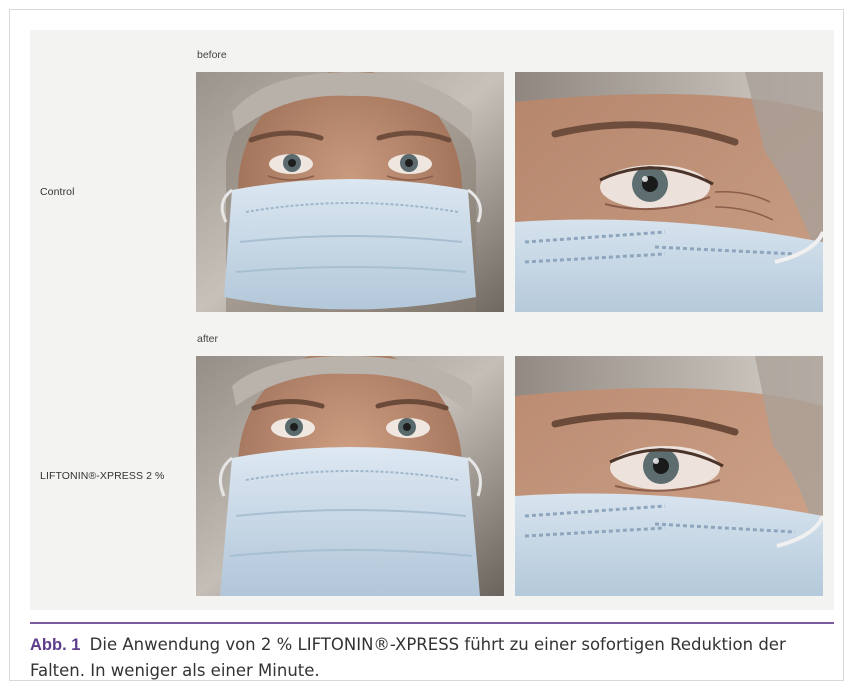 The width and height of the screenshot is (855, 693). Describe the element at coordinates (208, 339) in the screenshot. I see `after-label: after` at that location.